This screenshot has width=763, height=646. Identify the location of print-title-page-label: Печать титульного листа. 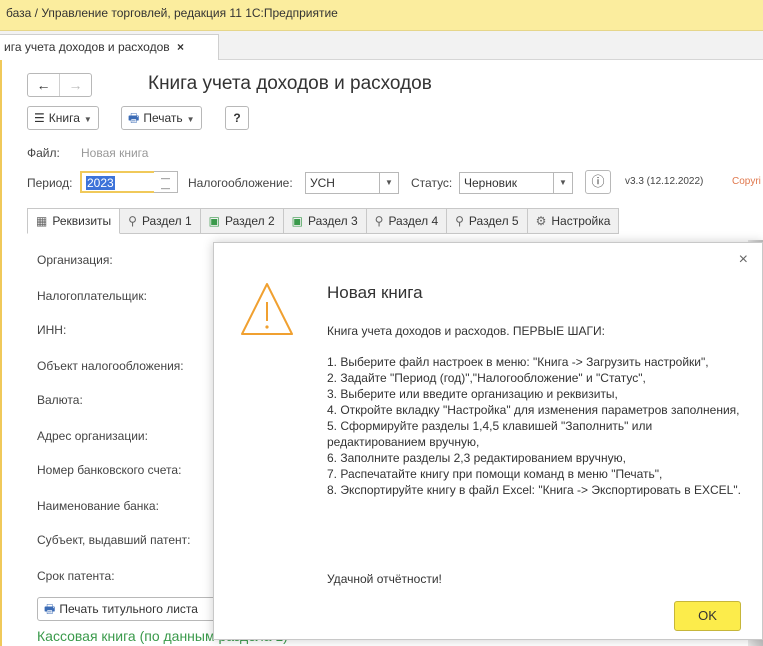
(128, 609).